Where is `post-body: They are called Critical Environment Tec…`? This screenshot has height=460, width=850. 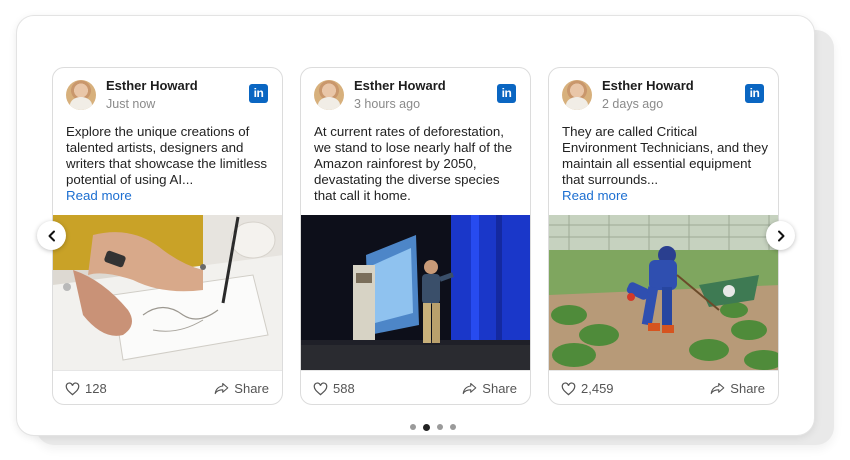
post-body: They are called Critical Environment Tec… is located at coordinates (665, 155).